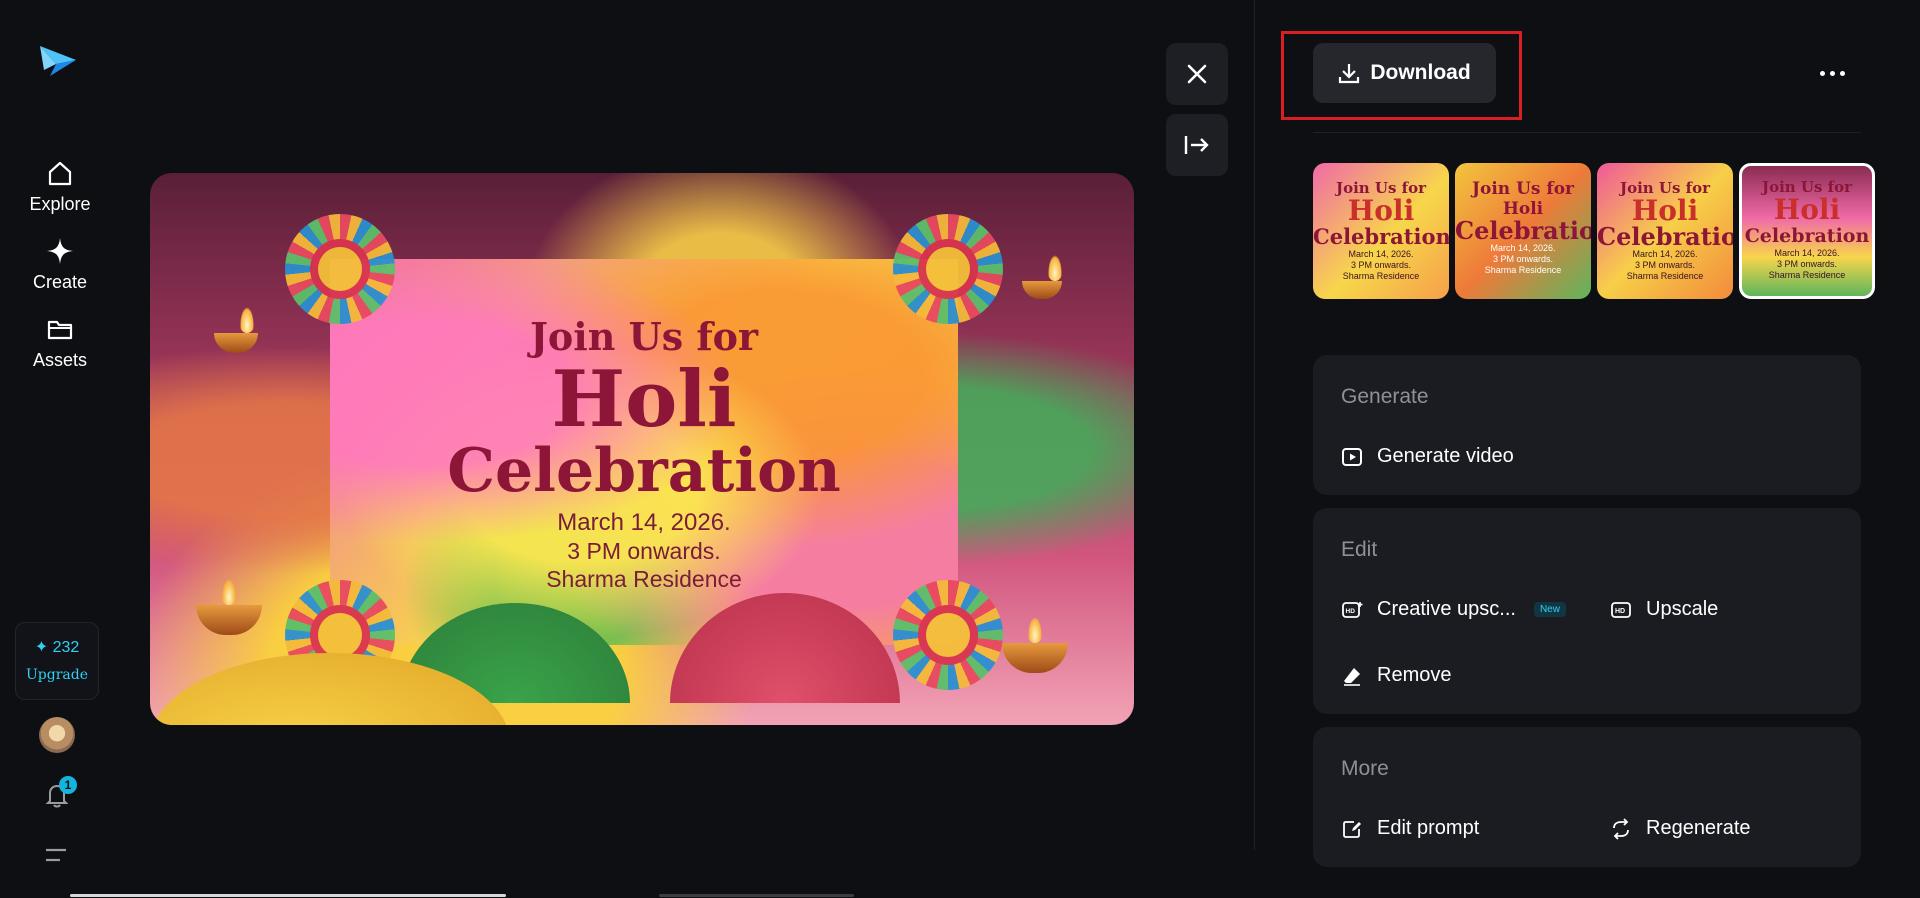 Image resolution: width=1920 pixels, height=898 pixels. I want to click on regenerate-label: Regenerate, so click(1698, 828).